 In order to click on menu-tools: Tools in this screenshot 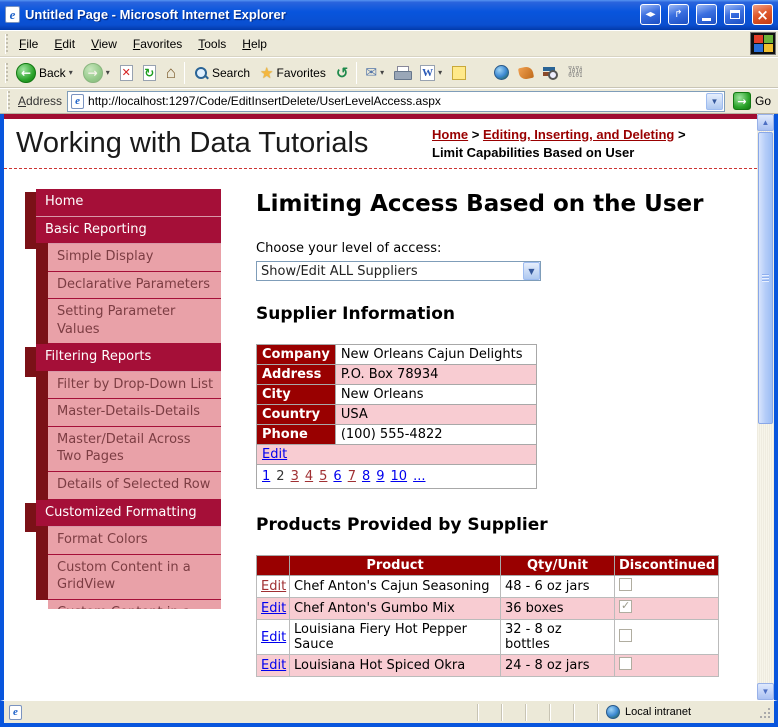, I will do `click(212, 44)`.